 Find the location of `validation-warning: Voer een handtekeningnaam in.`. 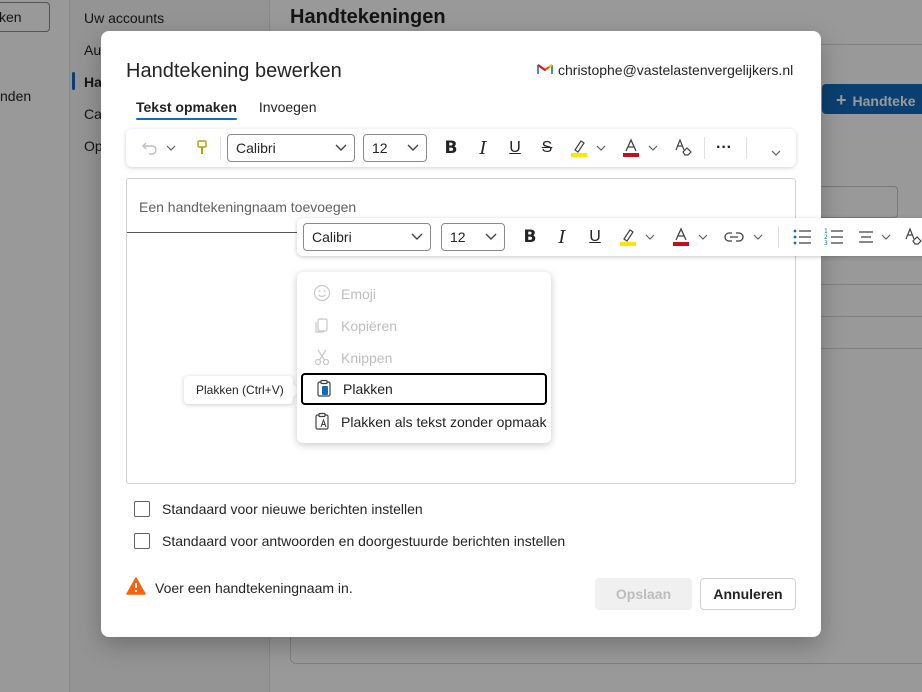

validation-warning: Voer een handtekeningnaam in. is located at coordinates (239, 587).